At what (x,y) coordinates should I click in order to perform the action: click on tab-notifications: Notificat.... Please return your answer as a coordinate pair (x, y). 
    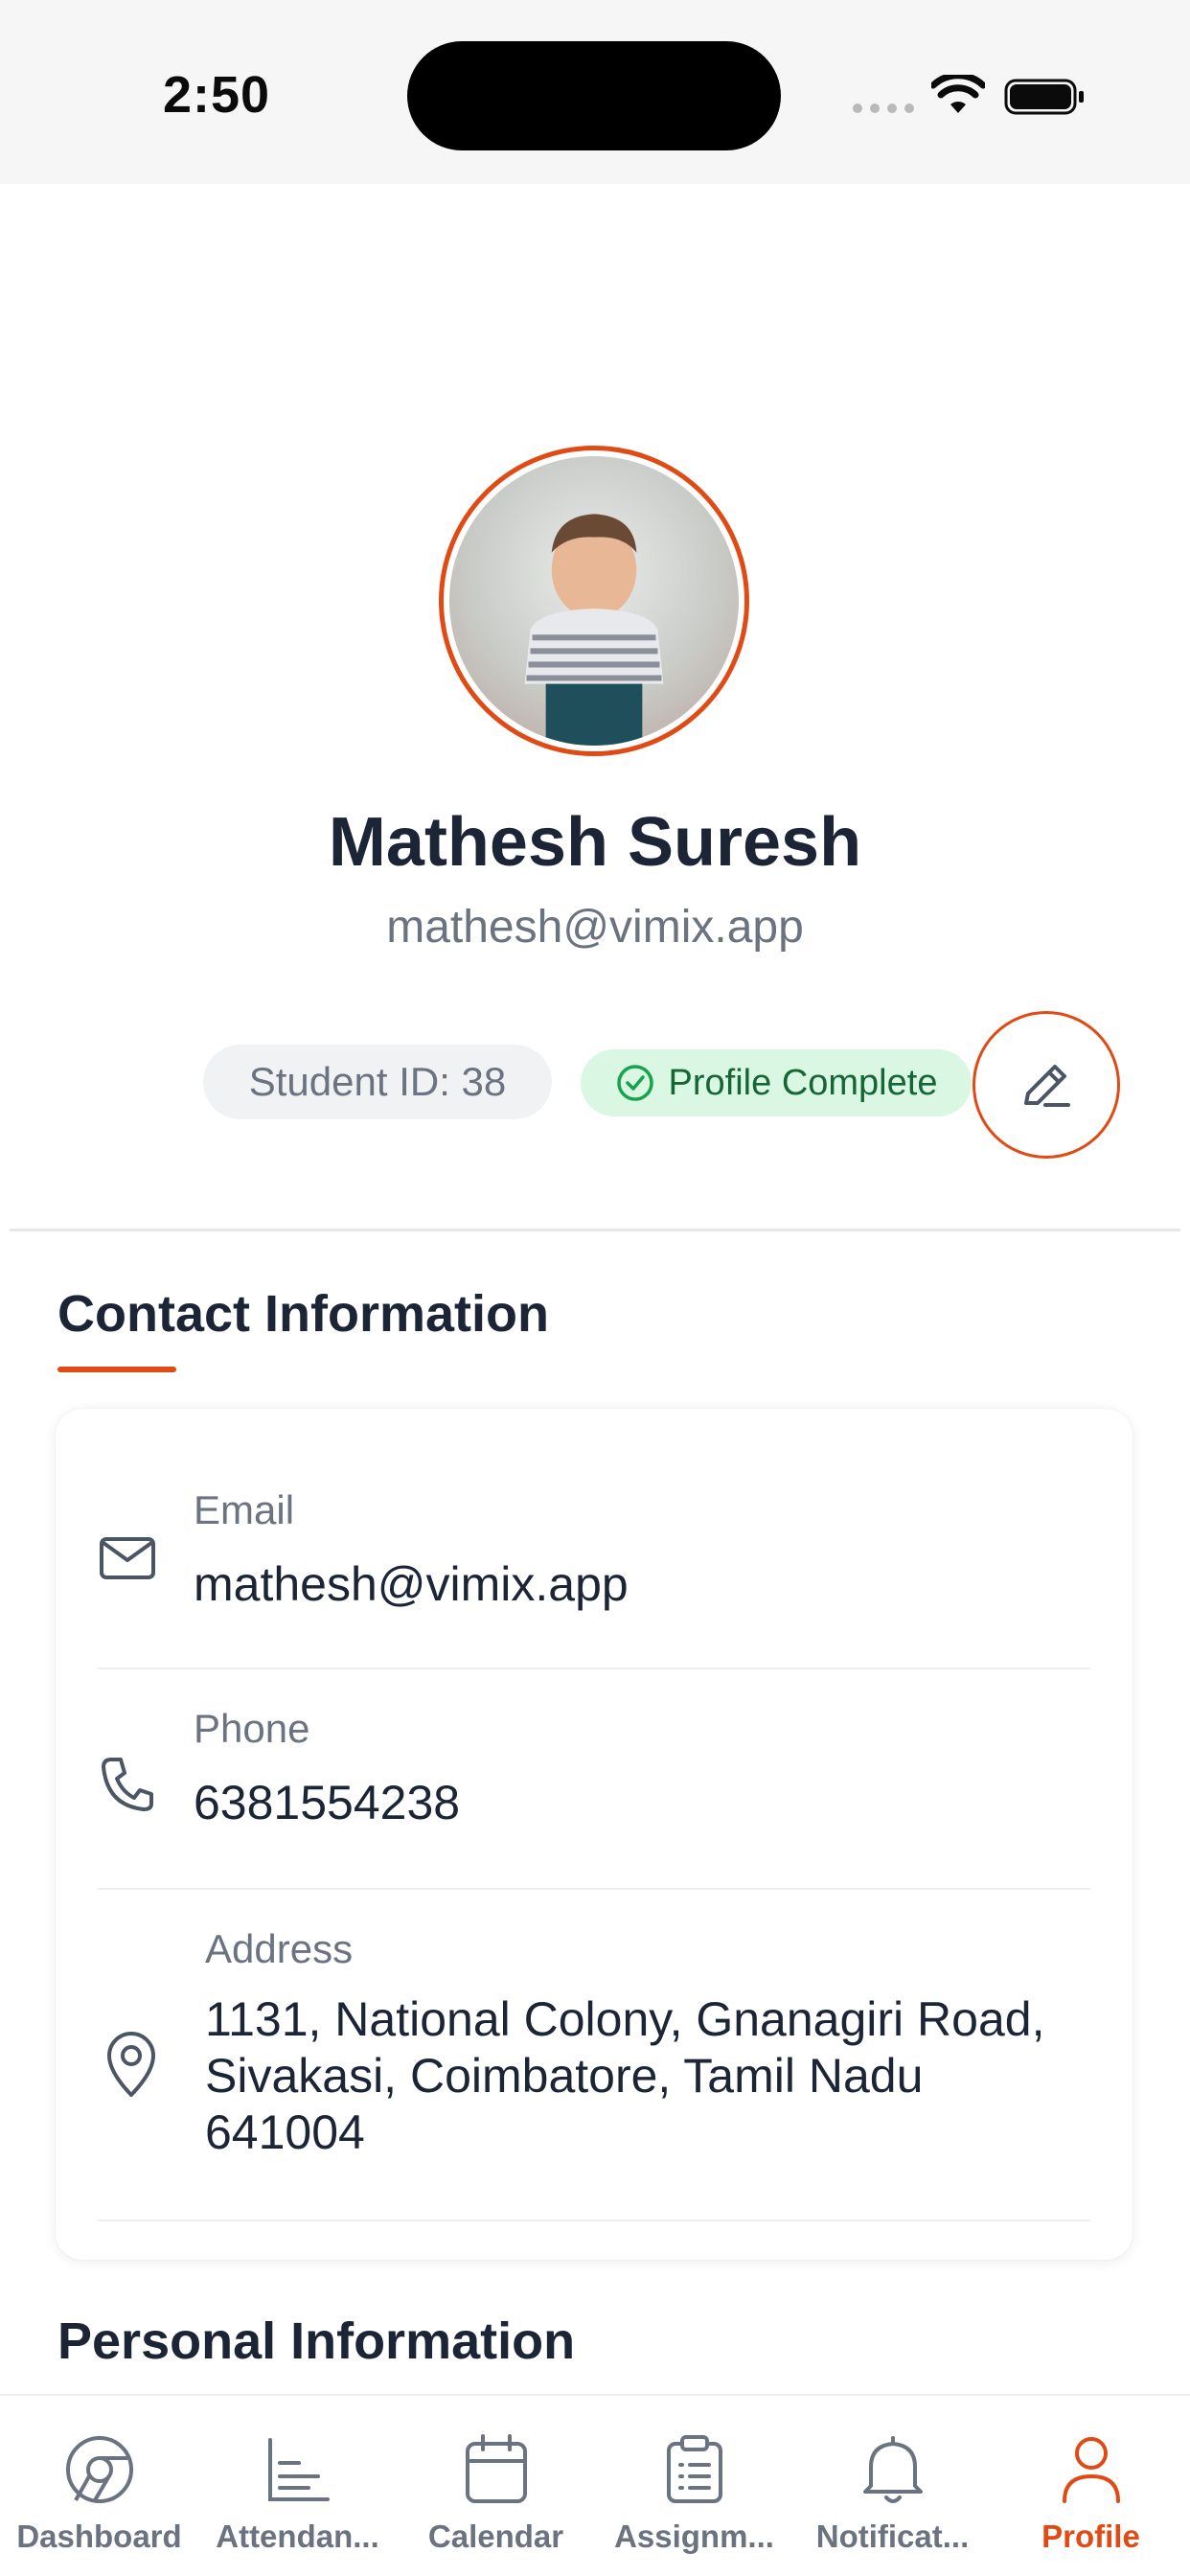
    Looking at the image, I should click on (893, 2486).